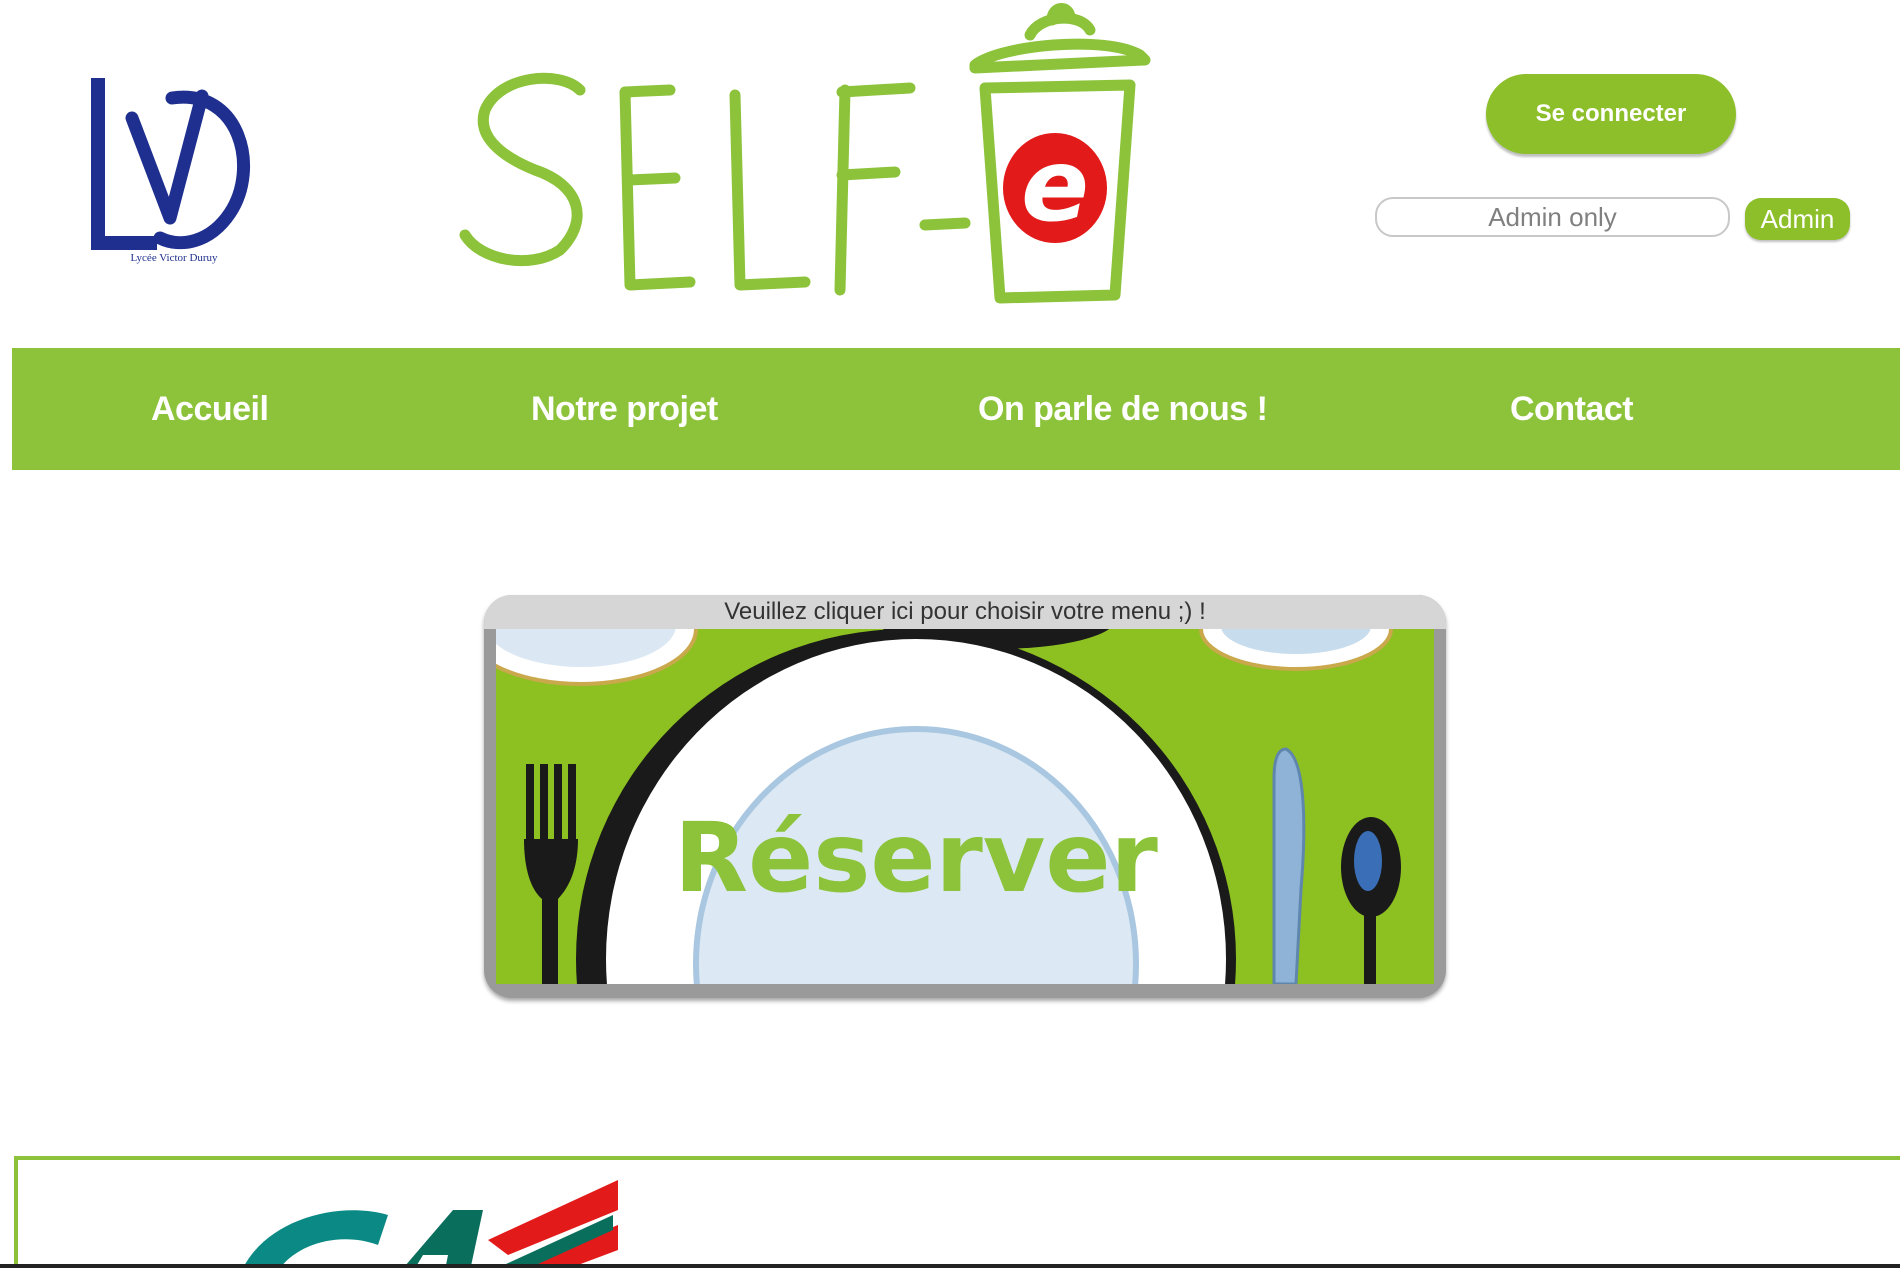 This screenshot has width=1900, height=1268. I want to click on nav-item-accueil: Accueil, so click(210, 409).